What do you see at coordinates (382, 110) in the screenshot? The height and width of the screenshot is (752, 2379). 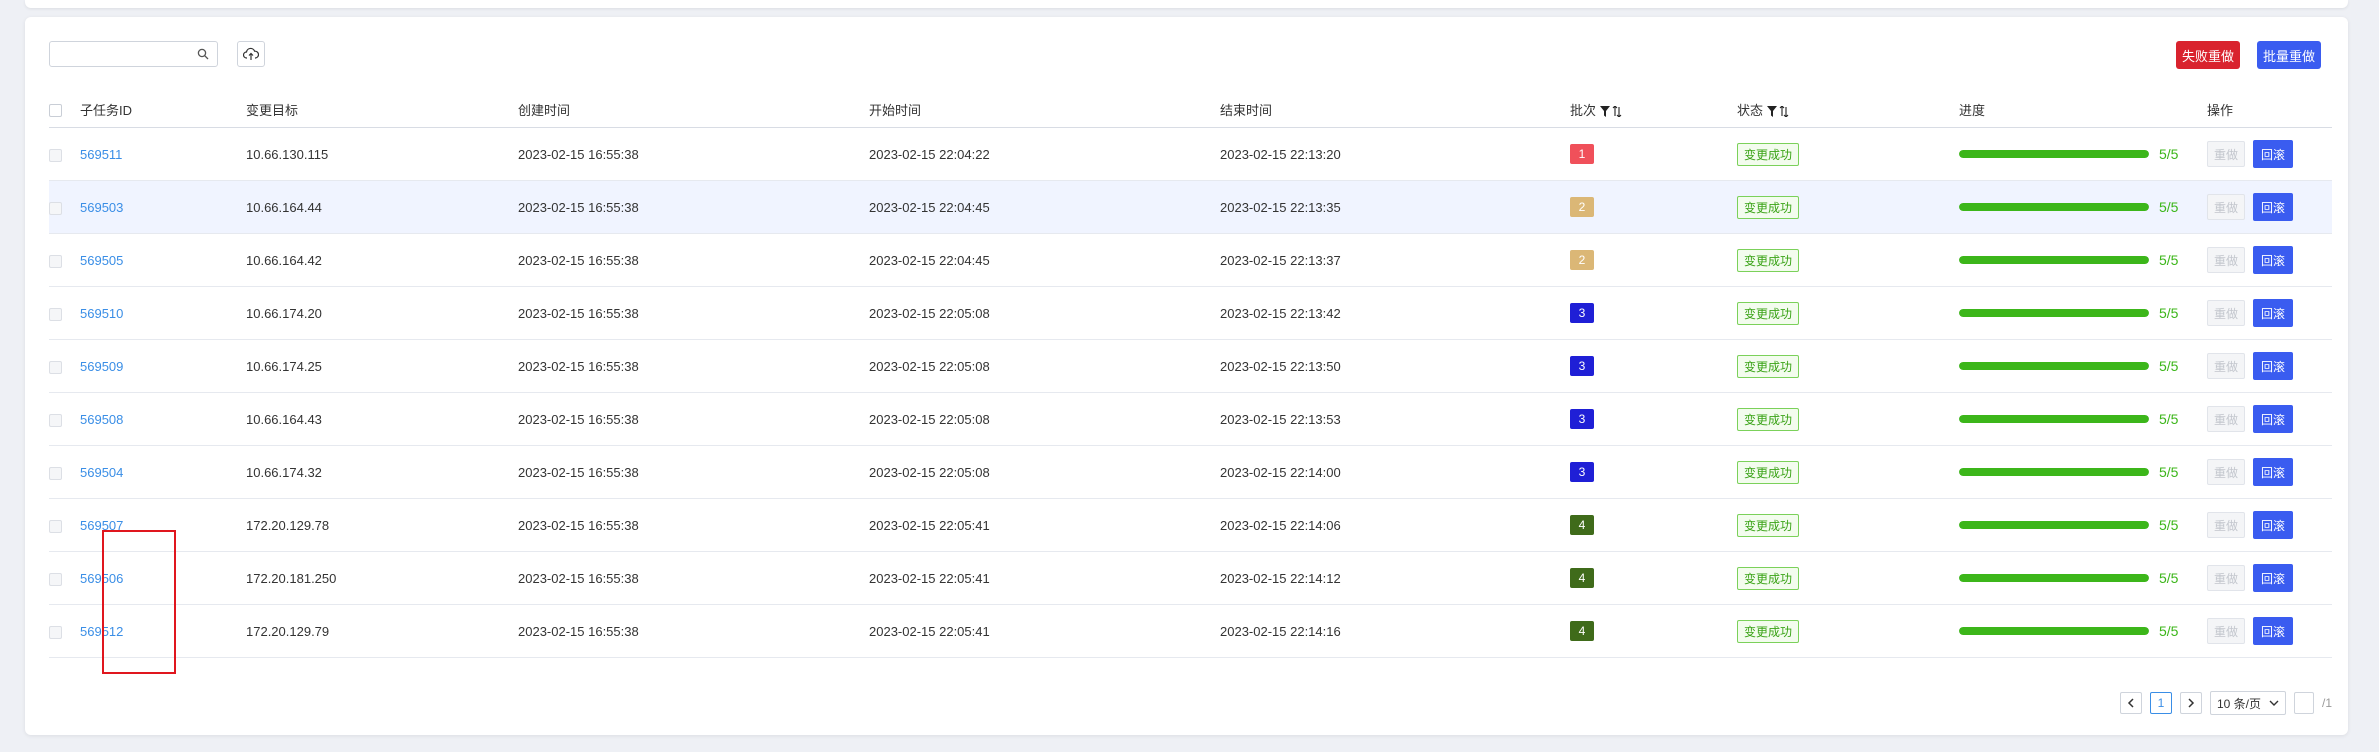 I see `header-target: 变更目标` at bounding box center [382, 110].